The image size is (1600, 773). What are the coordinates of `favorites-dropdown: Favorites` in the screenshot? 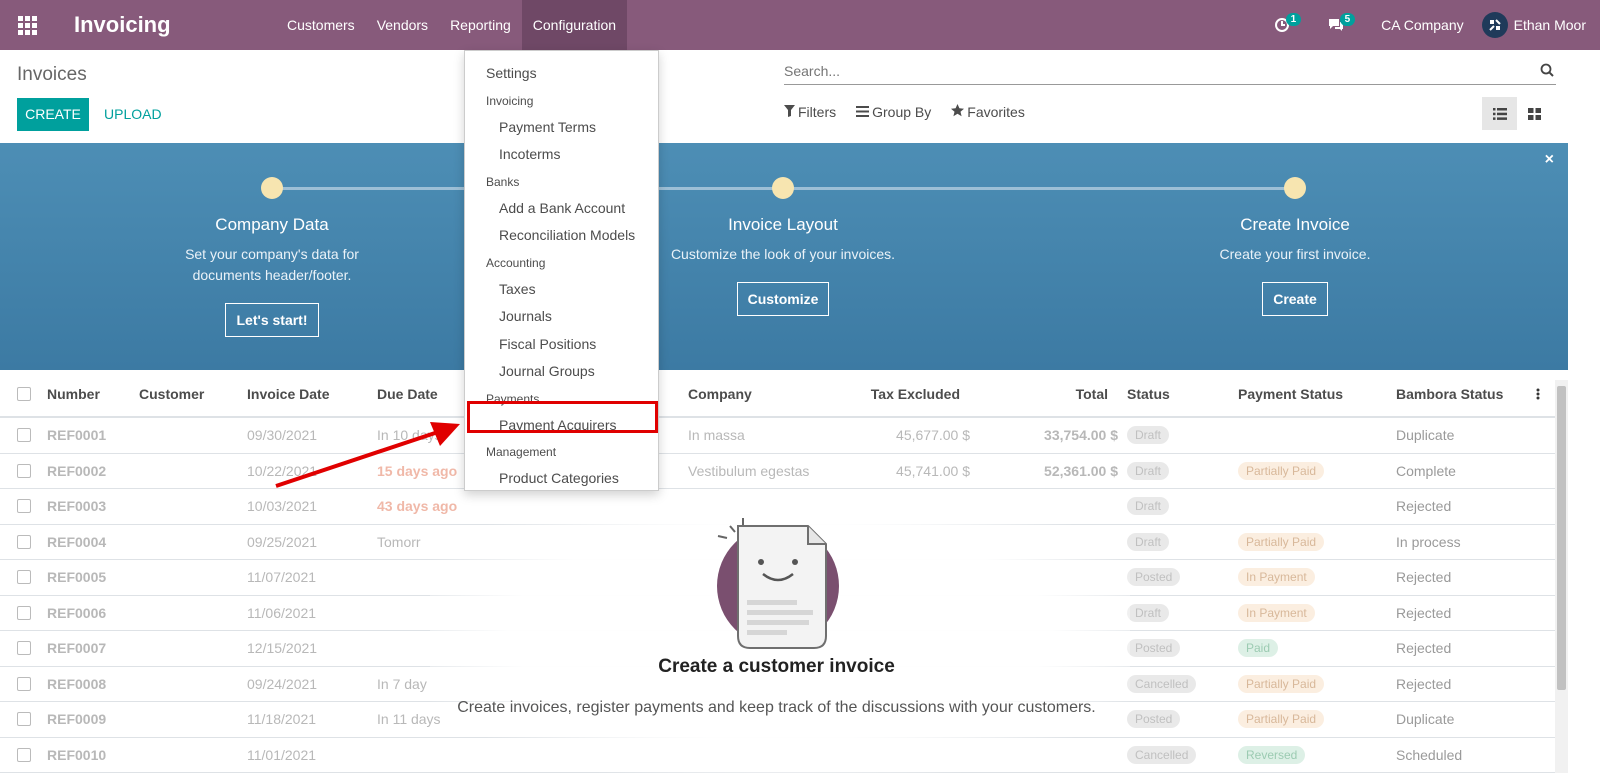 It's located at (988, 112).